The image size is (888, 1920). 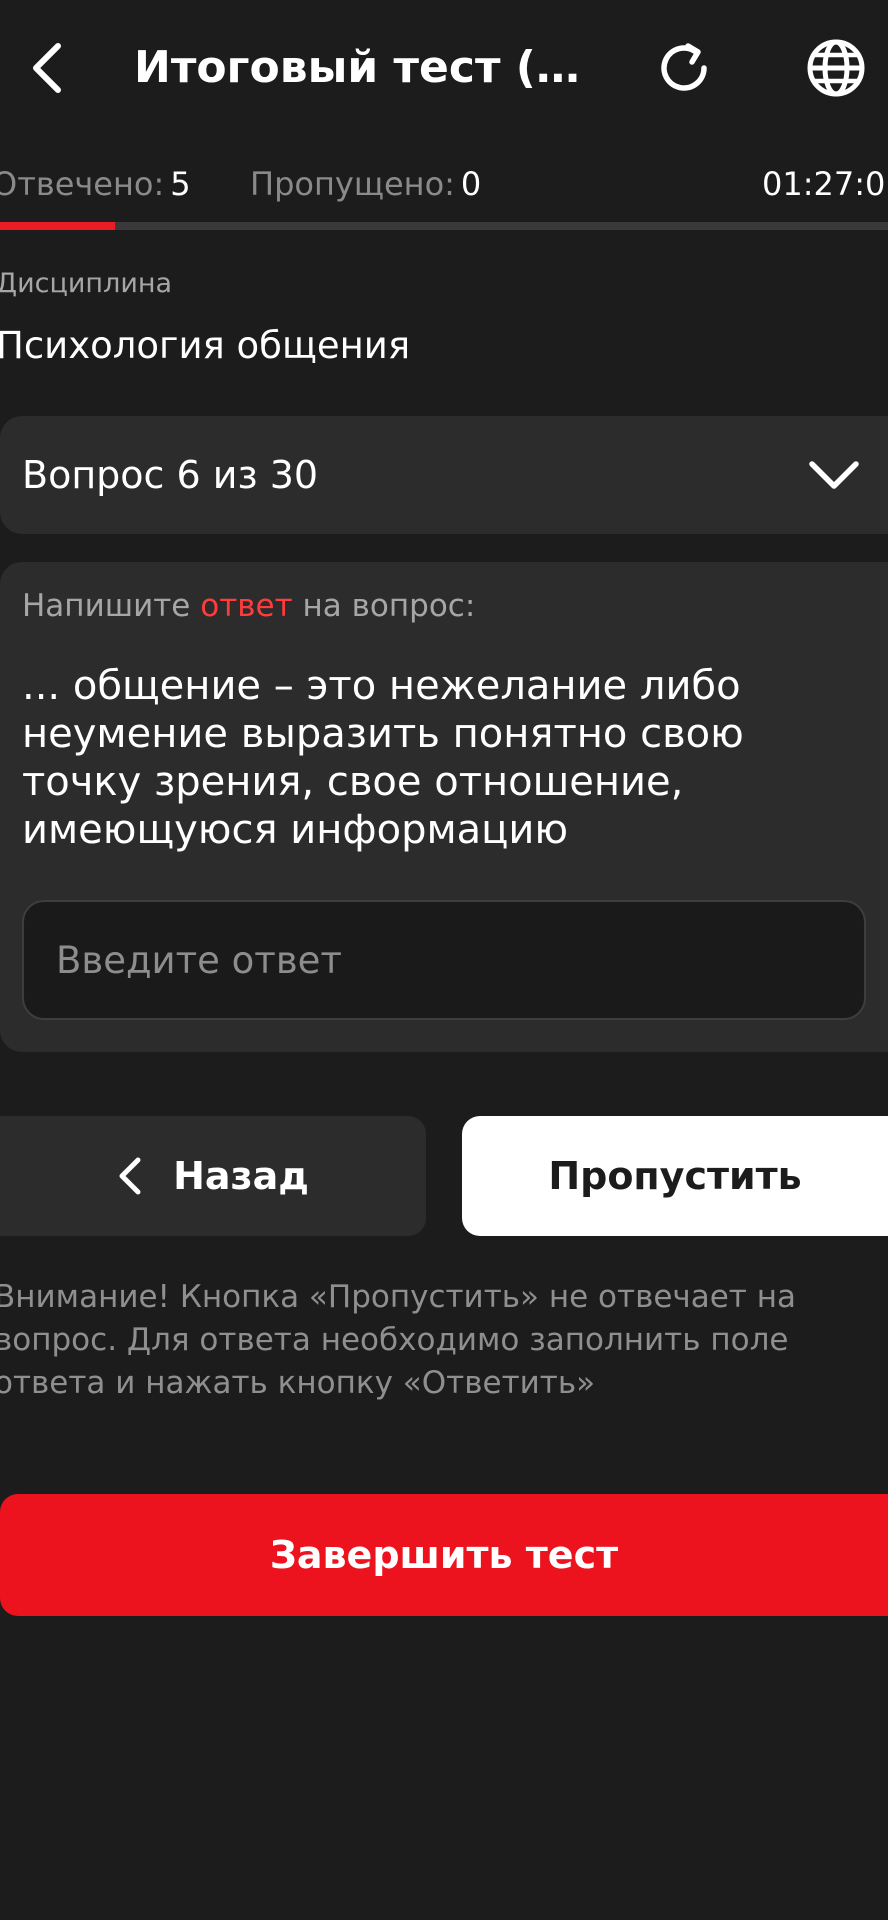 I want to click on refresh-icon, so click(x=684, y=67).